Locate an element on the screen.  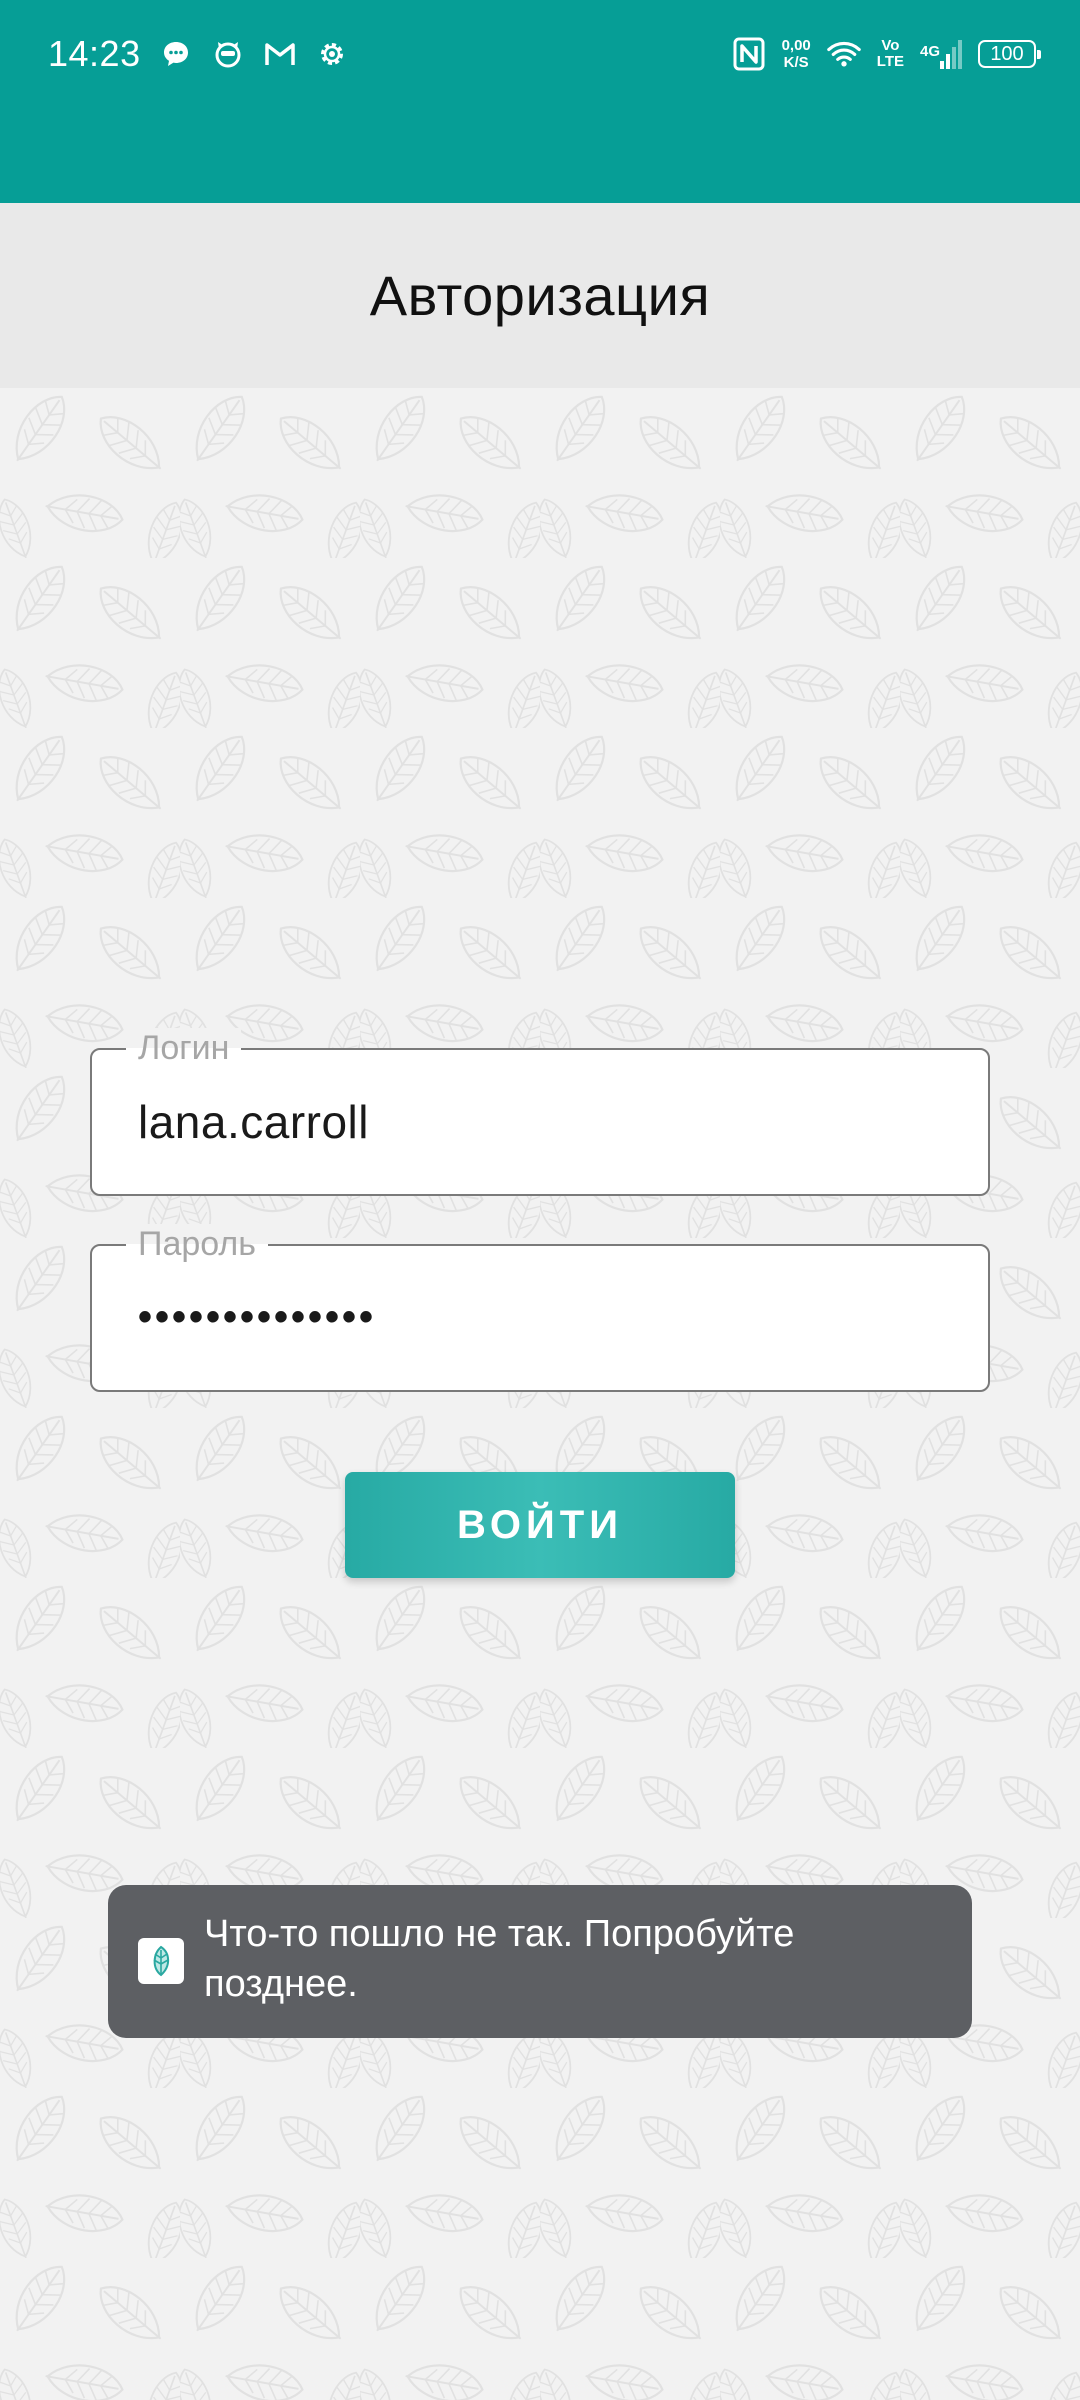
status-bar: 14:23 0,00 K/S Vo LTE 4G 100 is located at coordinates (540, 101).